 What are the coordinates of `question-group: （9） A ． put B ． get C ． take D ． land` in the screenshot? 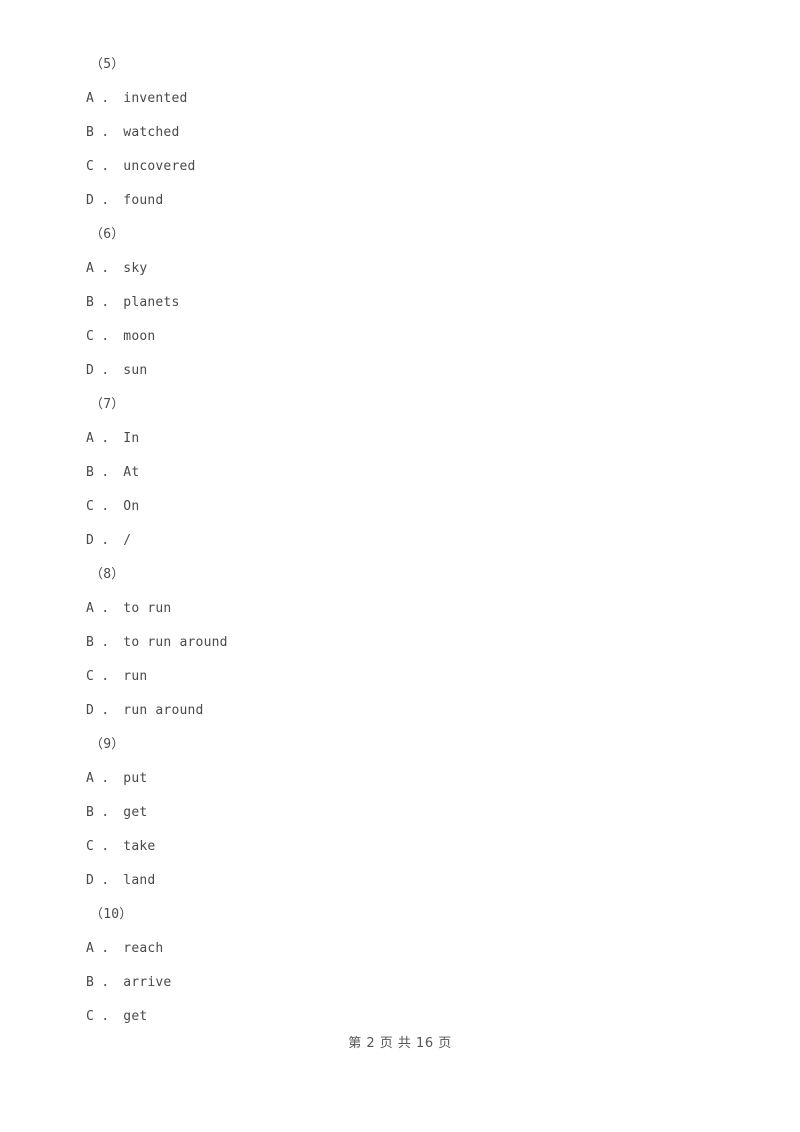 It's located at (406, 813).